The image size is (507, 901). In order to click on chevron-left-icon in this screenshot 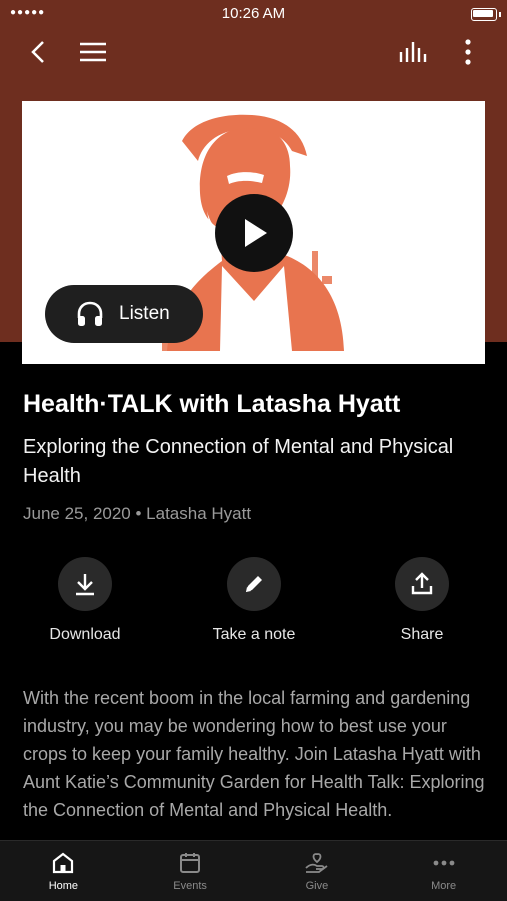, I will do `click(37, 52)`.